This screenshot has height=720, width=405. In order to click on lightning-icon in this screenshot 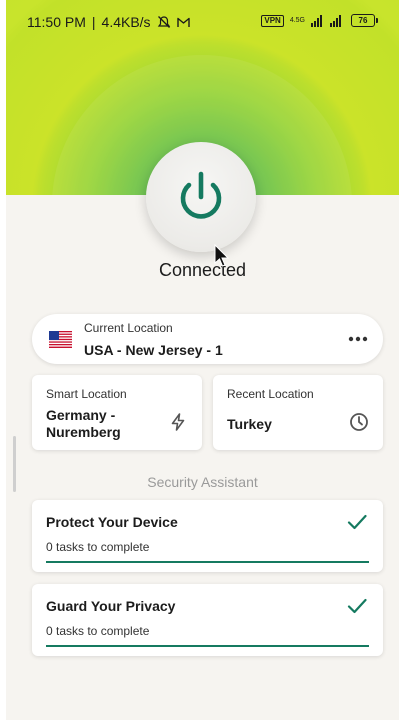, I will do `click(178, 422)`.